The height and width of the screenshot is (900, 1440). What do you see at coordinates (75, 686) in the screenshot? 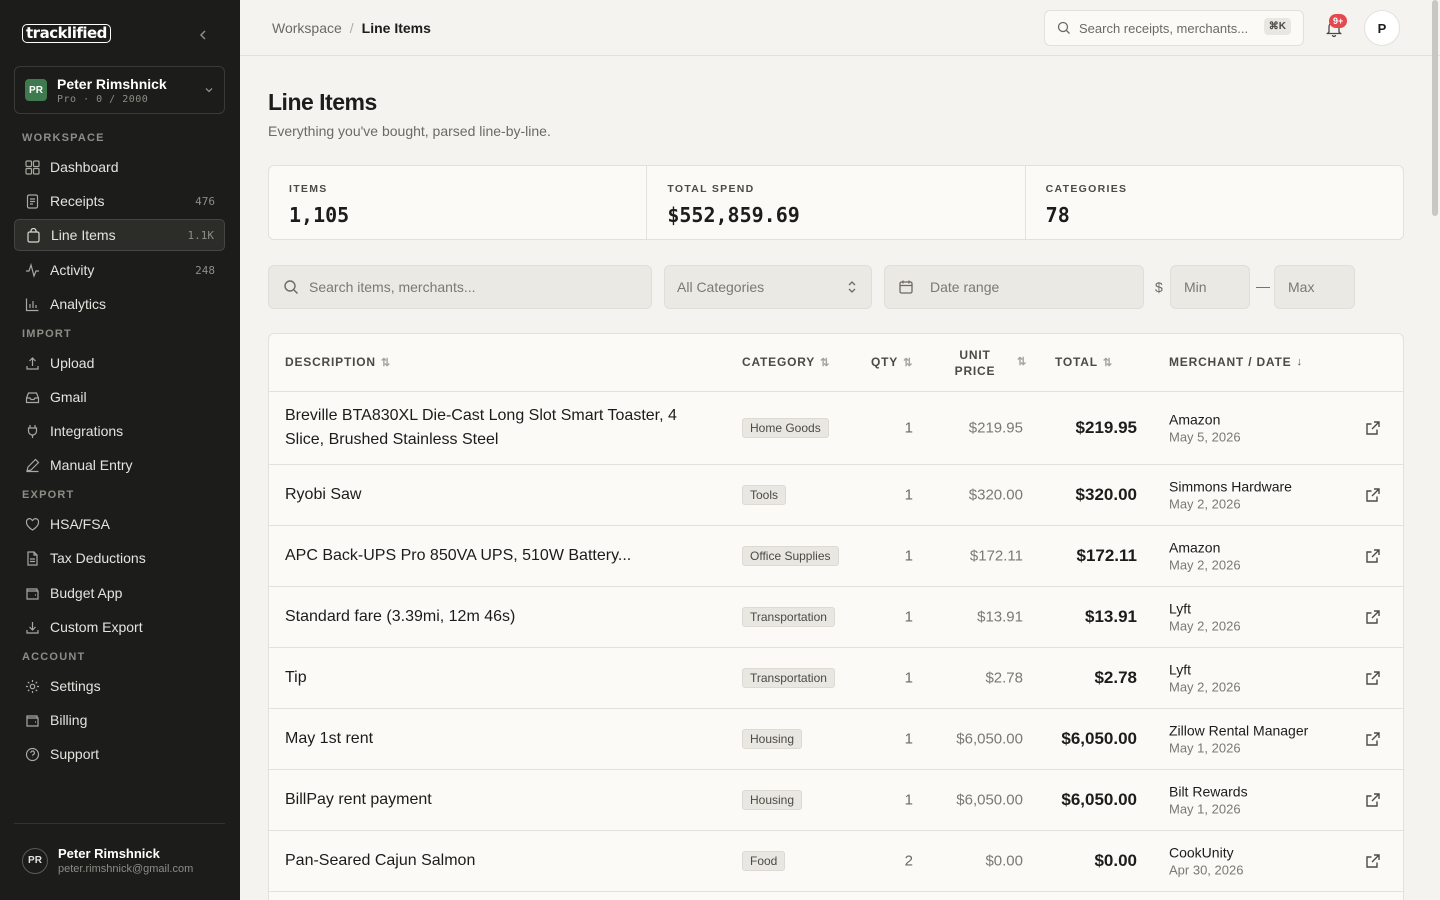
I see `sidebar-item-label: Settings` at bounding box center [75, 686].